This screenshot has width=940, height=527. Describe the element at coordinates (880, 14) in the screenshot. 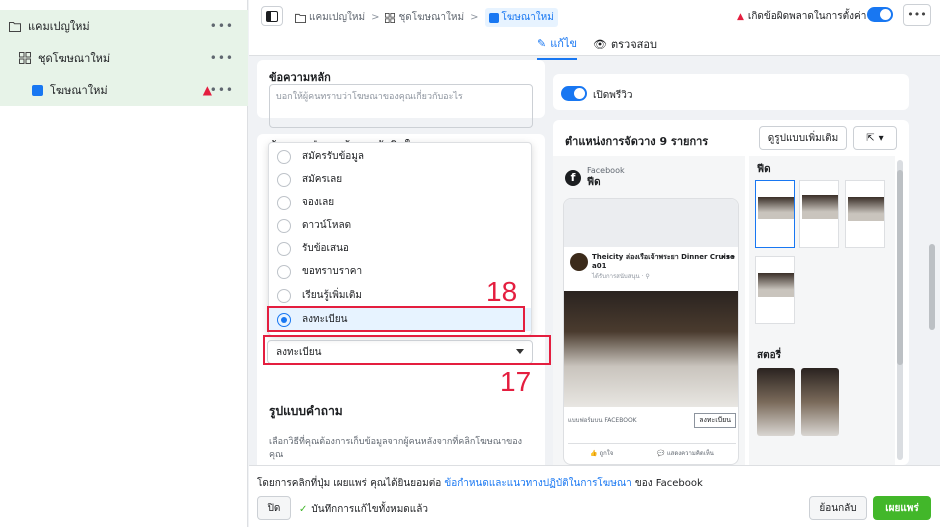

I see `ad-status-toggle` at that location.